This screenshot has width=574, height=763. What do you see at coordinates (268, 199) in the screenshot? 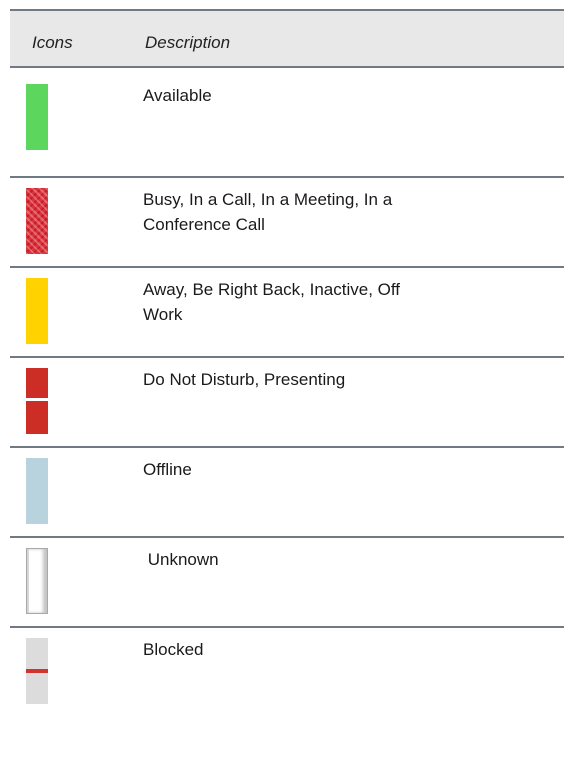
I see `row-description-line: Busy, In a Call, In a Meeting, In a` at bounding box center [268, 199].